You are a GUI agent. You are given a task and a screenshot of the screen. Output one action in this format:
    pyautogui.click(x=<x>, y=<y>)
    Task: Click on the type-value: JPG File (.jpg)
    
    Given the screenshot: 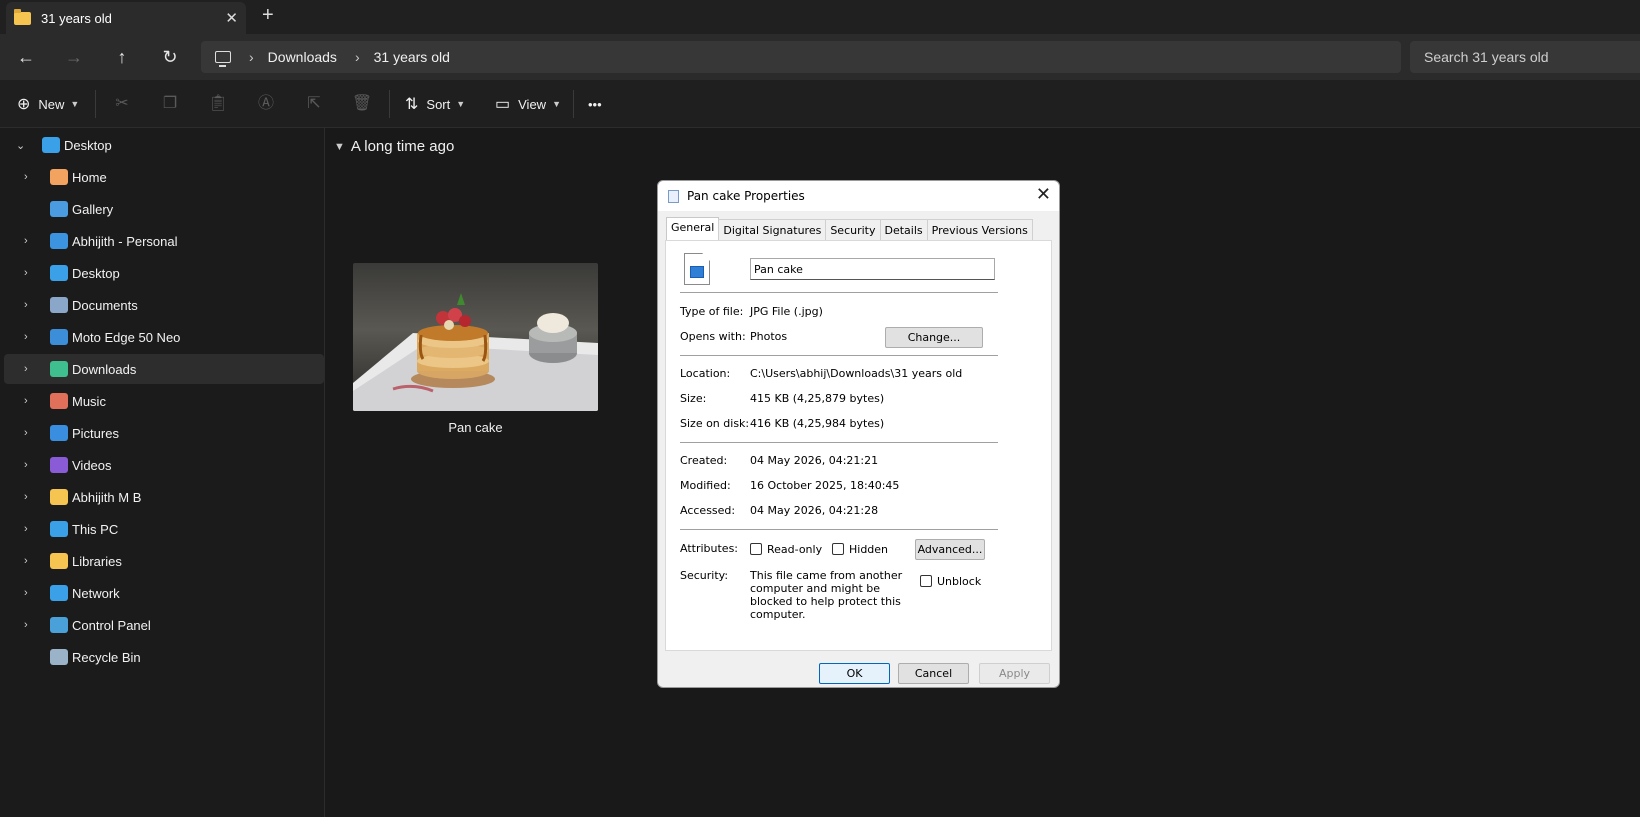 What is the action you would take?
    pyautogui.click(x=786, y=311)
    